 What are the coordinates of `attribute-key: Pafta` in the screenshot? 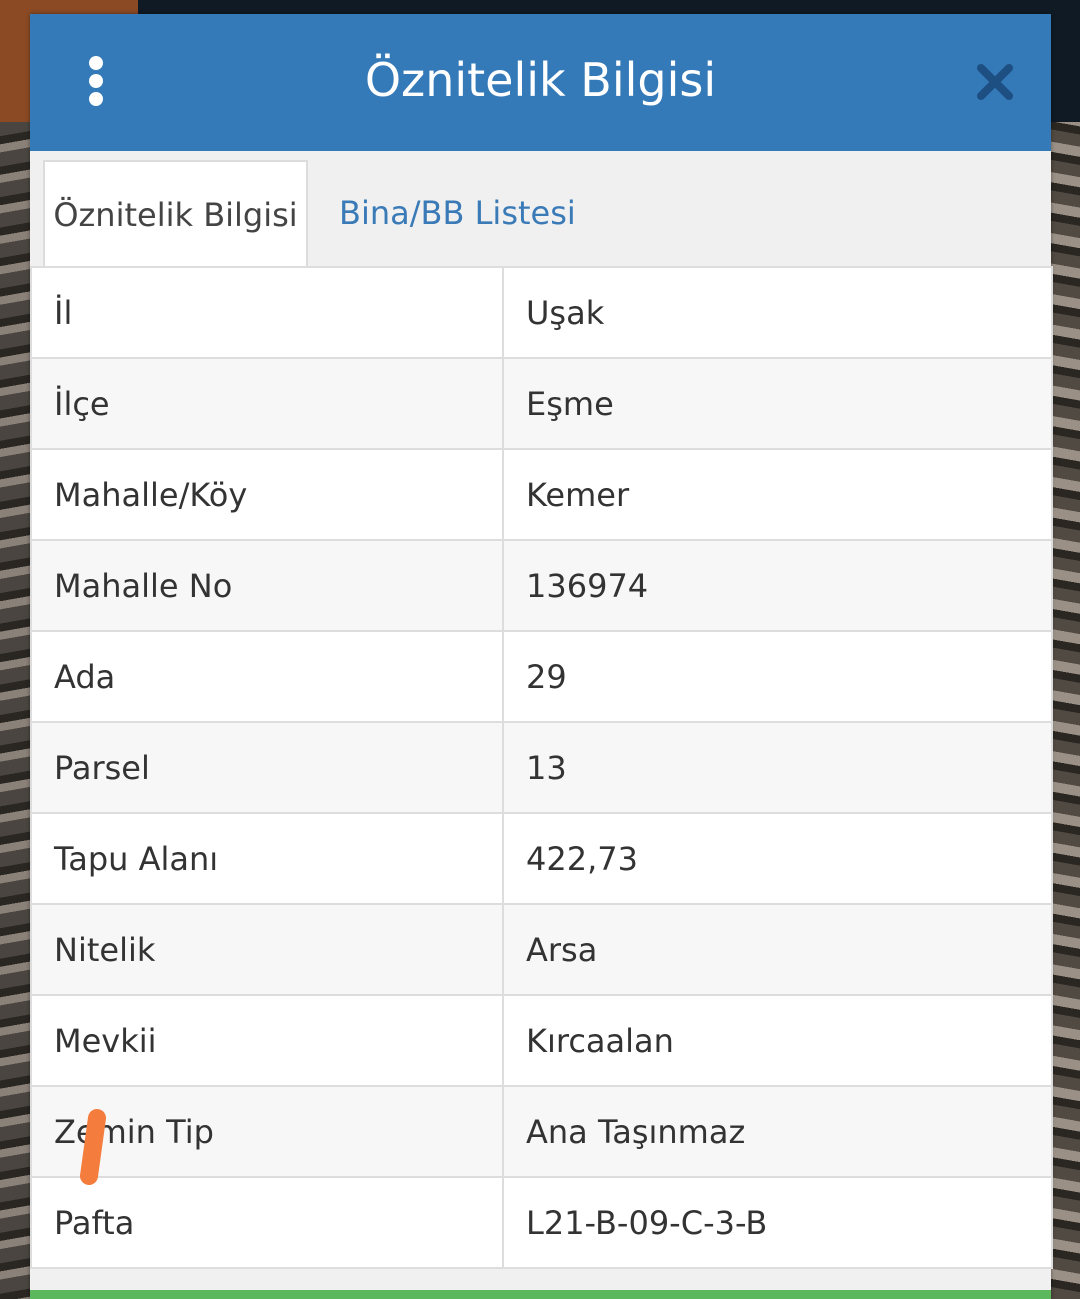 It's located at (267, 1222).